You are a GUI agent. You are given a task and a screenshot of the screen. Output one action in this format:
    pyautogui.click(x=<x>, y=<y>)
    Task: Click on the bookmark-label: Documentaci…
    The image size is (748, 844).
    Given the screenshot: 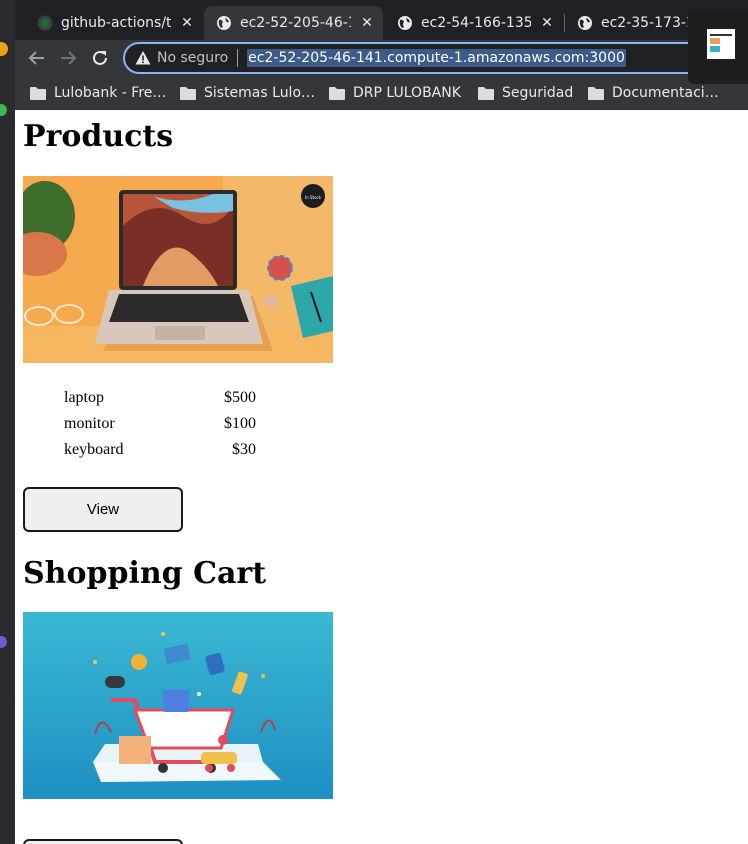 What is the action you would take?
    pyautogui.click(x=665, y=93)
    